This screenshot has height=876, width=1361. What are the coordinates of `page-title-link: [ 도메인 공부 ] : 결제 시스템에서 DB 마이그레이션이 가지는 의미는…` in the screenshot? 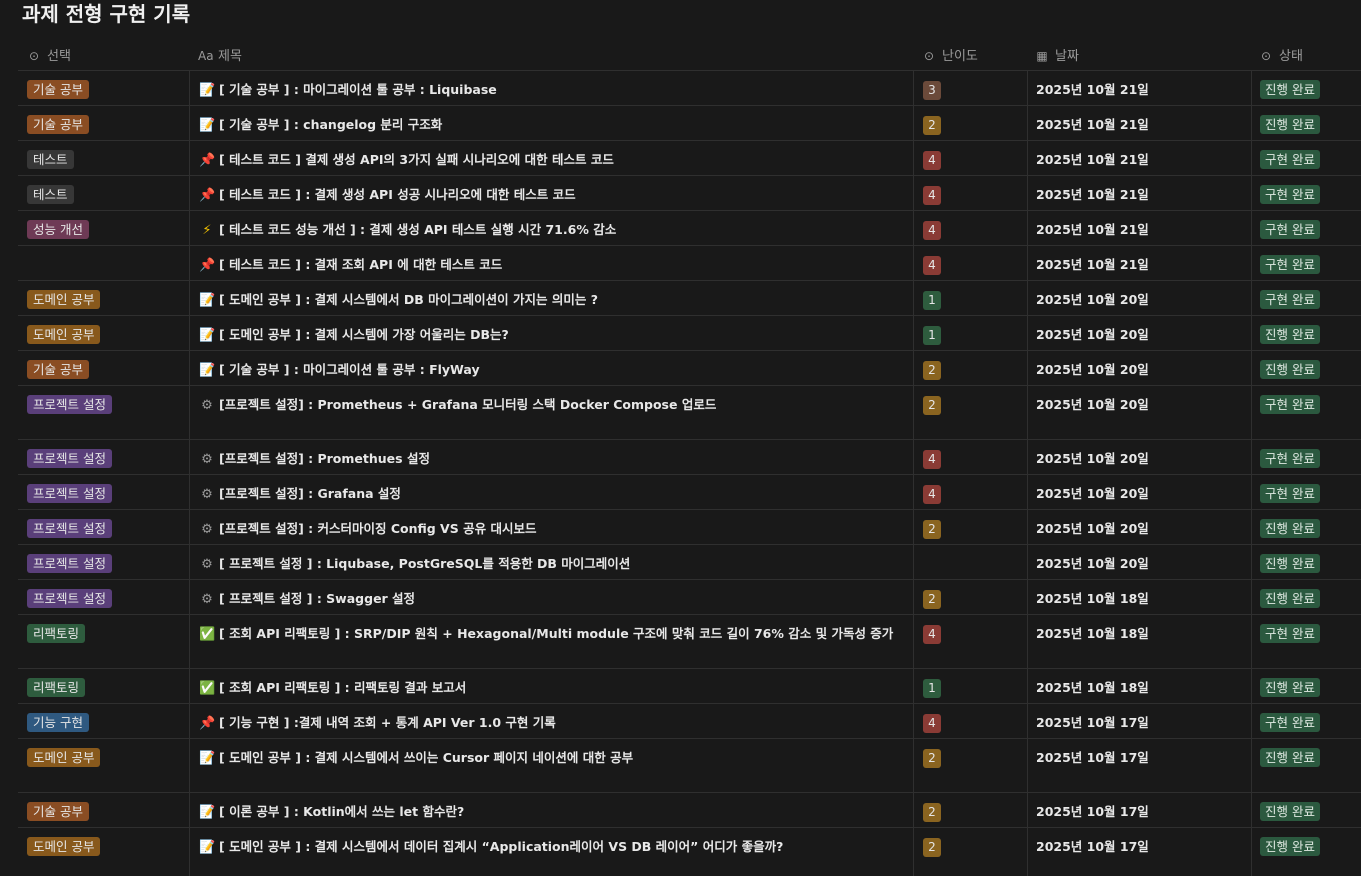 It's located at (408, 299).